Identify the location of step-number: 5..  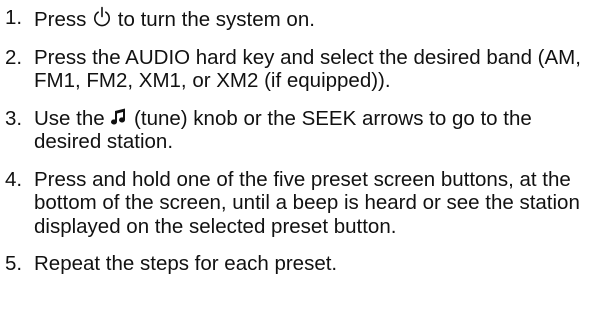
(14, 263).